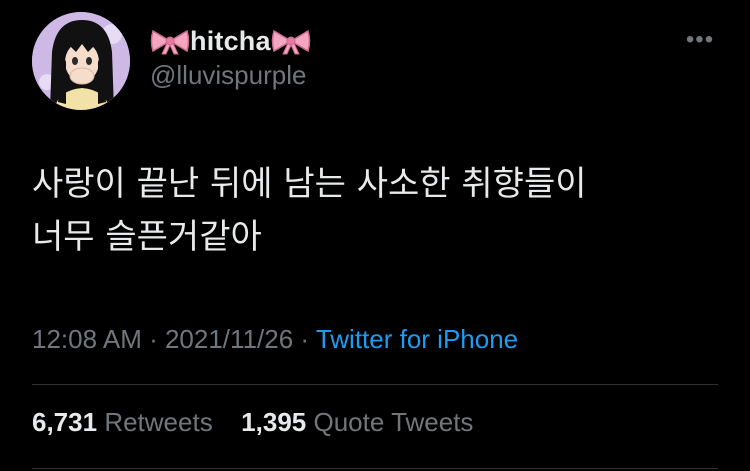  Describe the element at coordinates (393, 422) in the screenshot. I see `quote-tweets-label: Quote Tweets` at that location.